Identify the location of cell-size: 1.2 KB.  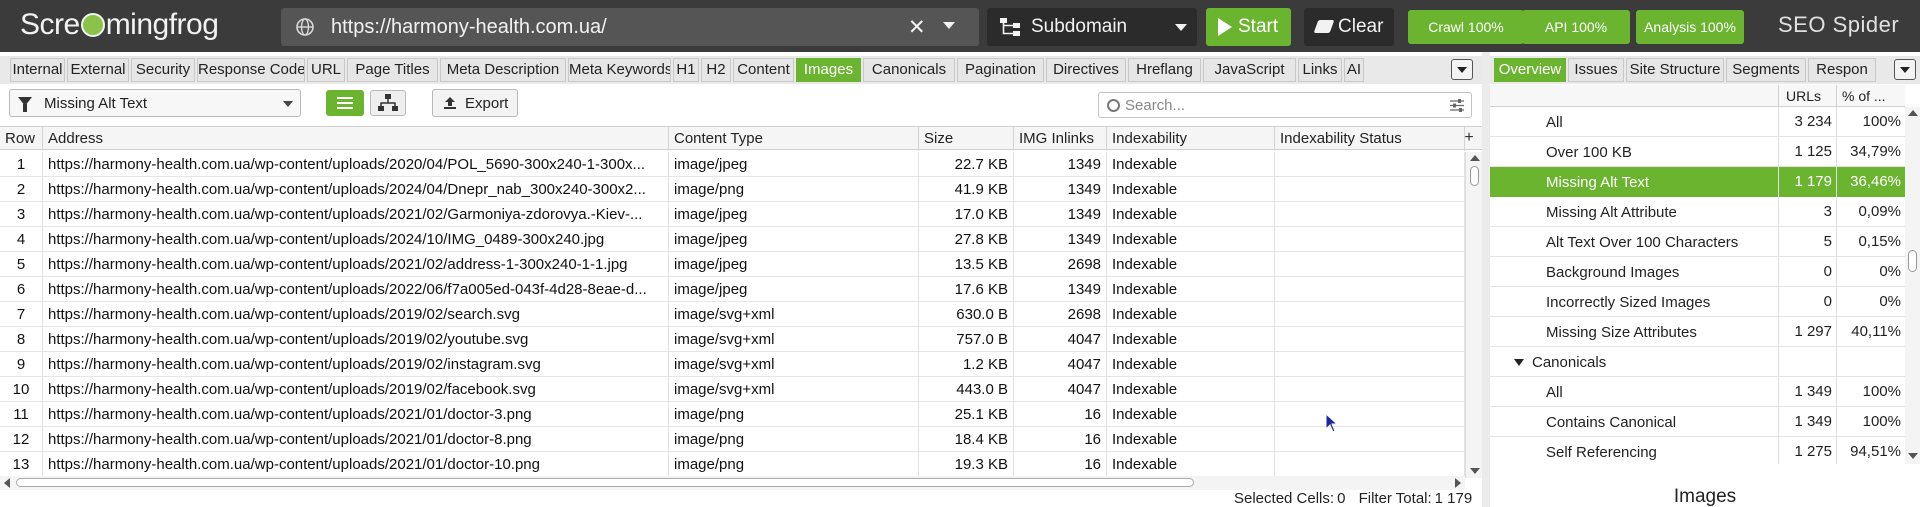
(966, 364).